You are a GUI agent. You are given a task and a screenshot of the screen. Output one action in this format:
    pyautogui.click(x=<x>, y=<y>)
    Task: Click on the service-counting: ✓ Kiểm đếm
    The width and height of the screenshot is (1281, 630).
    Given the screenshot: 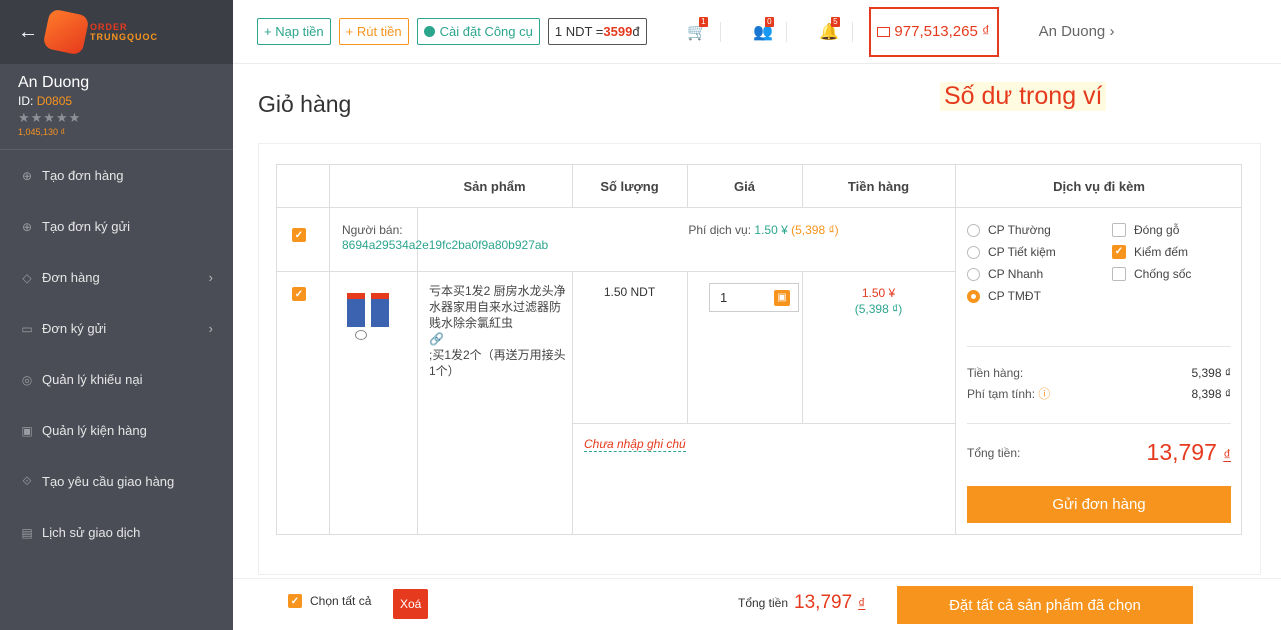 What is the action you would take?
    pyautogui.click(x=1151, y=252)
    